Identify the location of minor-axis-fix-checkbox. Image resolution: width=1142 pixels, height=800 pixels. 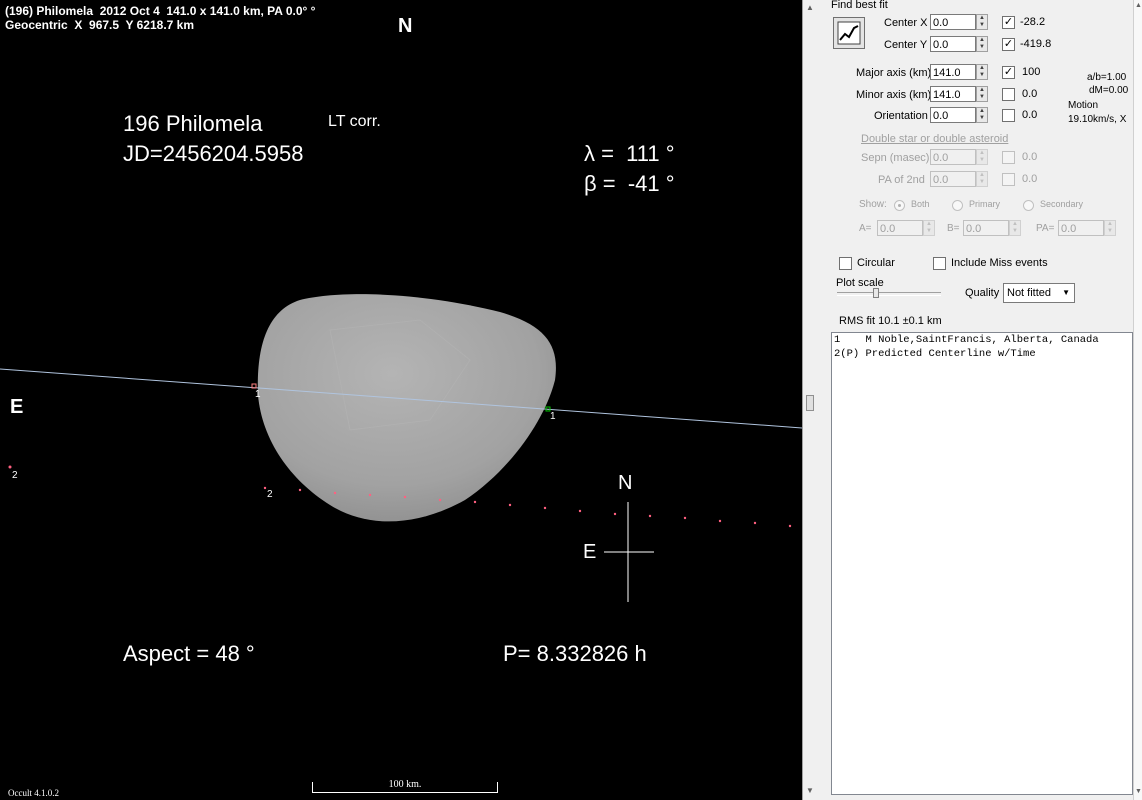
(1008, 94).